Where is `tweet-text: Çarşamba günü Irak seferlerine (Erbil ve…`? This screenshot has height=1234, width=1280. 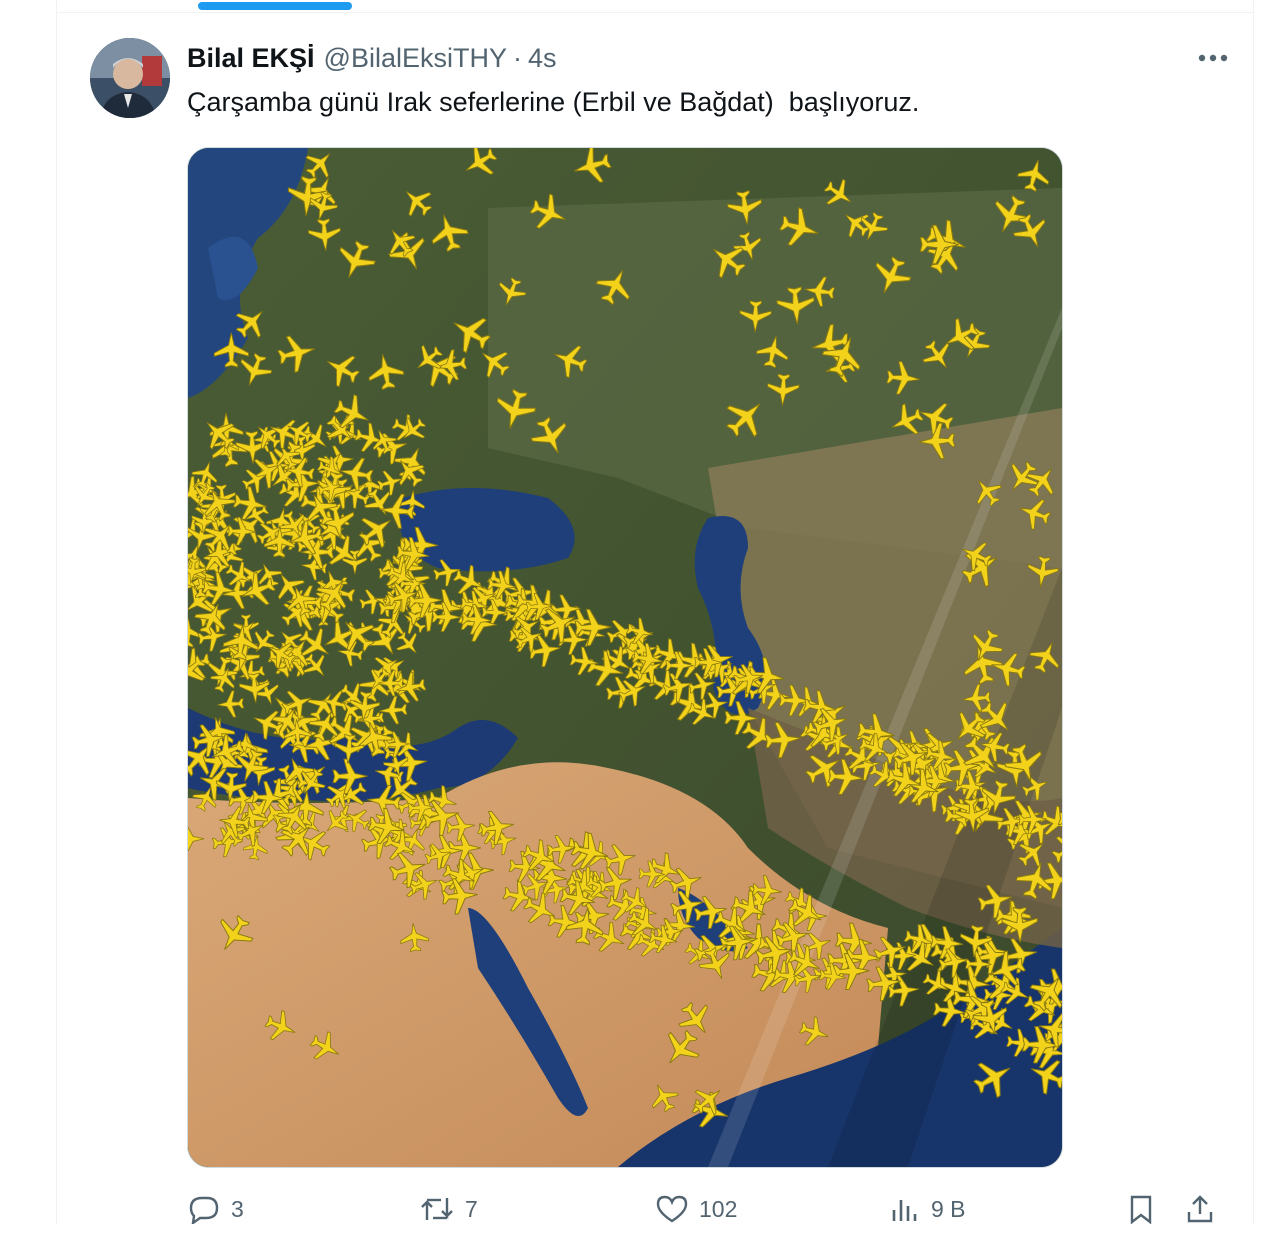
tweet-text: Çarşamba günü Irak seferlerine (Erbil ve… is located at coordinates (553, 102).